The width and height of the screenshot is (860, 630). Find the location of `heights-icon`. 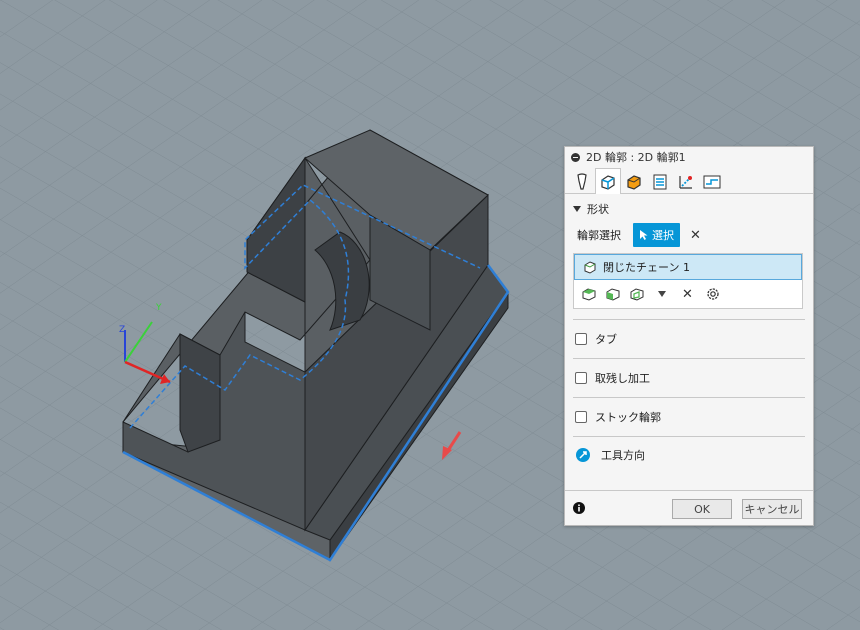

heights-icon is located at coordinates (634, 182).